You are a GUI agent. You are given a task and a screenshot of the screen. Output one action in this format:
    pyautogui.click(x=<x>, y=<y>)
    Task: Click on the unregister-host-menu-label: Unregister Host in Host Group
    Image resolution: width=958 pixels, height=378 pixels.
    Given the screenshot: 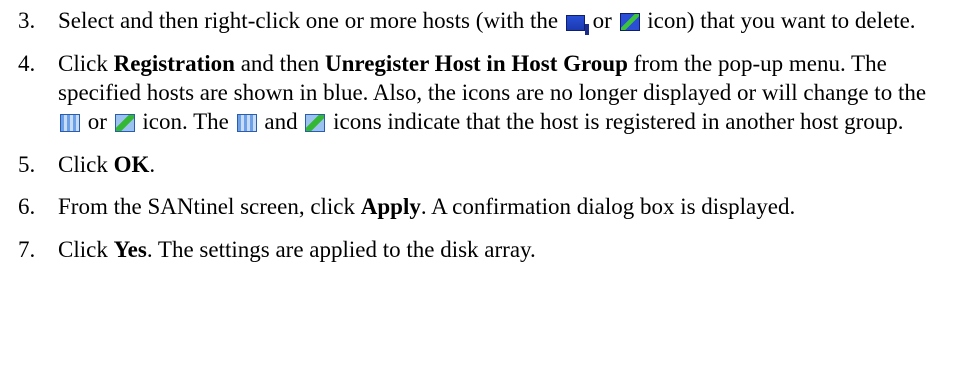 What is the action you would take?
    pyautogui.click(x=476, y=63)
    